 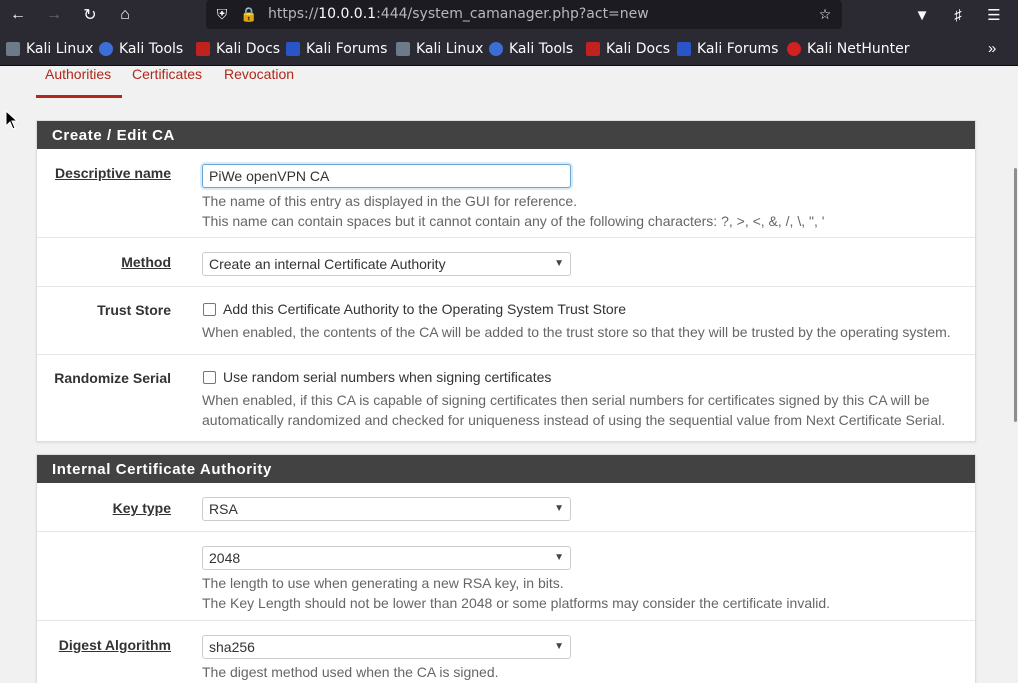 I want to click on scrollbar-thumb, so click(x=1015, y=295).